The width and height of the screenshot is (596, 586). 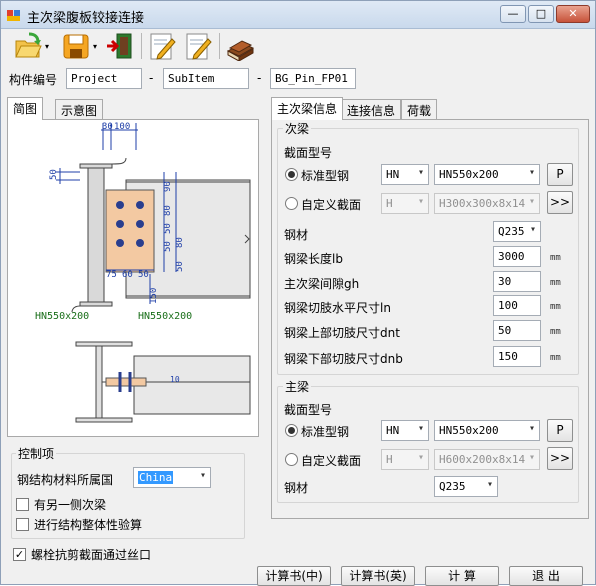 I want to click on cut-top-field: 50, so click(x=517, y=330).